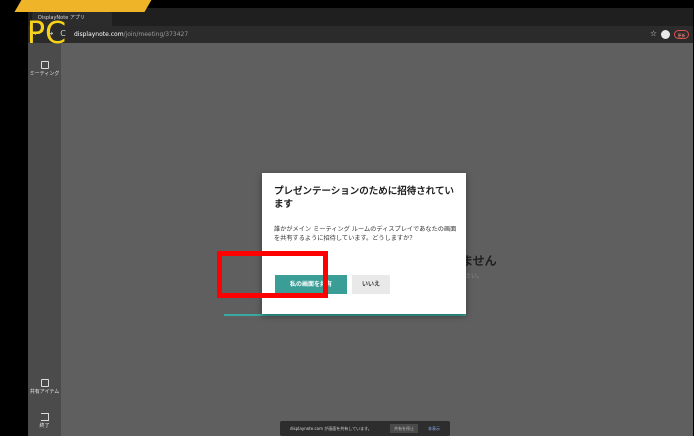 Image resolution: width=694 pixels, height=436 pixels. I want to click on screen-share-notification-bar: displaynote.com が画面を共有しています。 共有を停止 非表示, so click(365, 428).